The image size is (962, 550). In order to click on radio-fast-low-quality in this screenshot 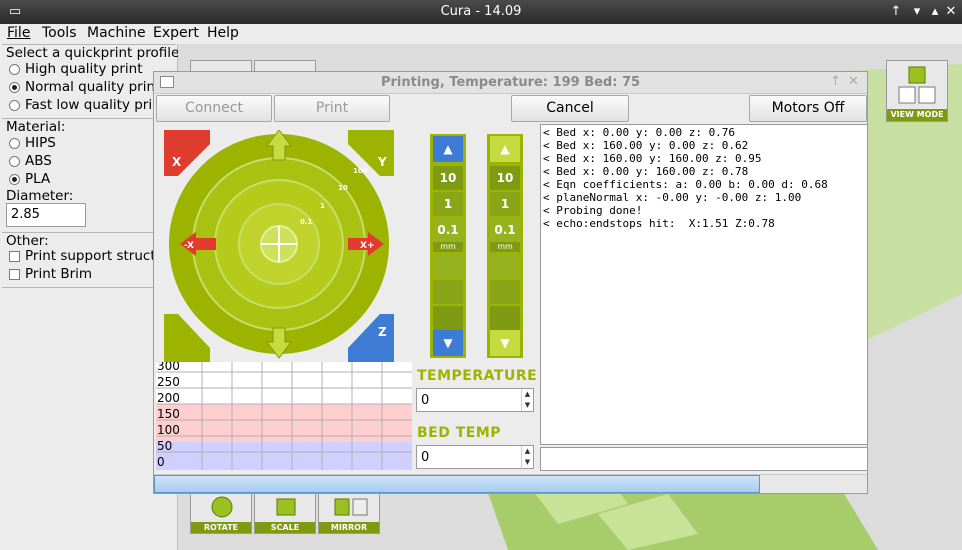, I will do `click(14, 105)`.